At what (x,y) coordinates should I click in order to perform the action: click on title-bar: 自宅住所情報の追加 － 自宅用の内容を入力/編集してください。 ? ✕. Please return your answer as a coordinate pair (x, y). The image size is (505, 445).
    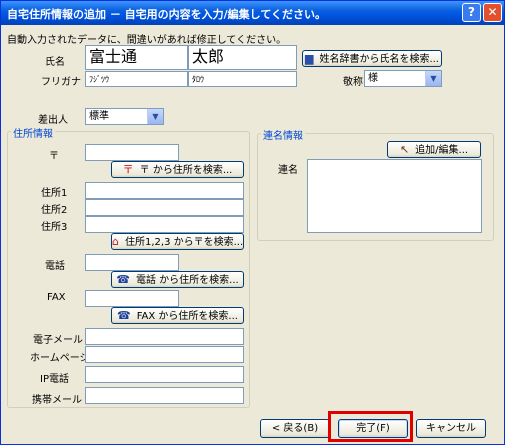
    Looking at the image, I should click on (252, 13).